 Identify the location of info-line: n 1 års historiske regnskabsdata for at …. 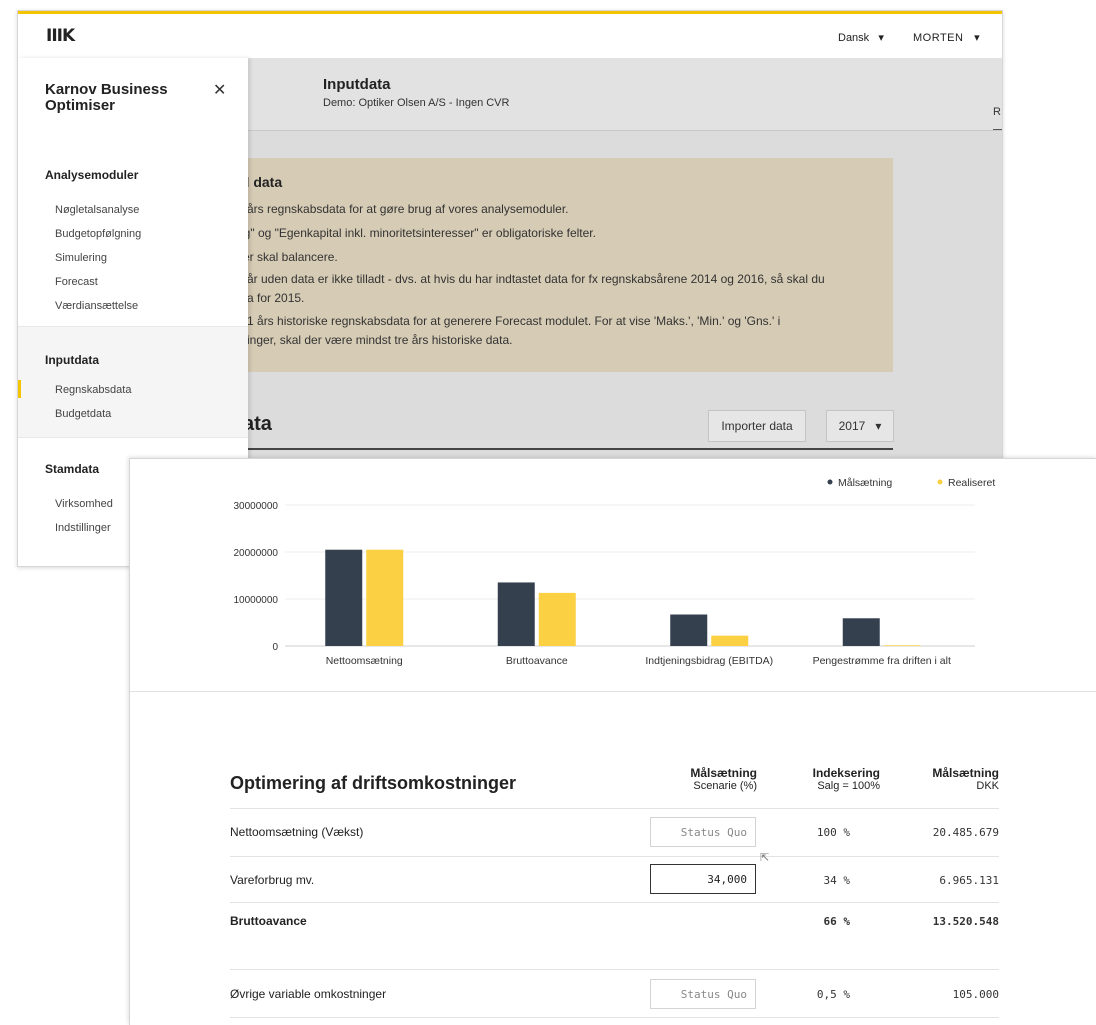
(509, 321).